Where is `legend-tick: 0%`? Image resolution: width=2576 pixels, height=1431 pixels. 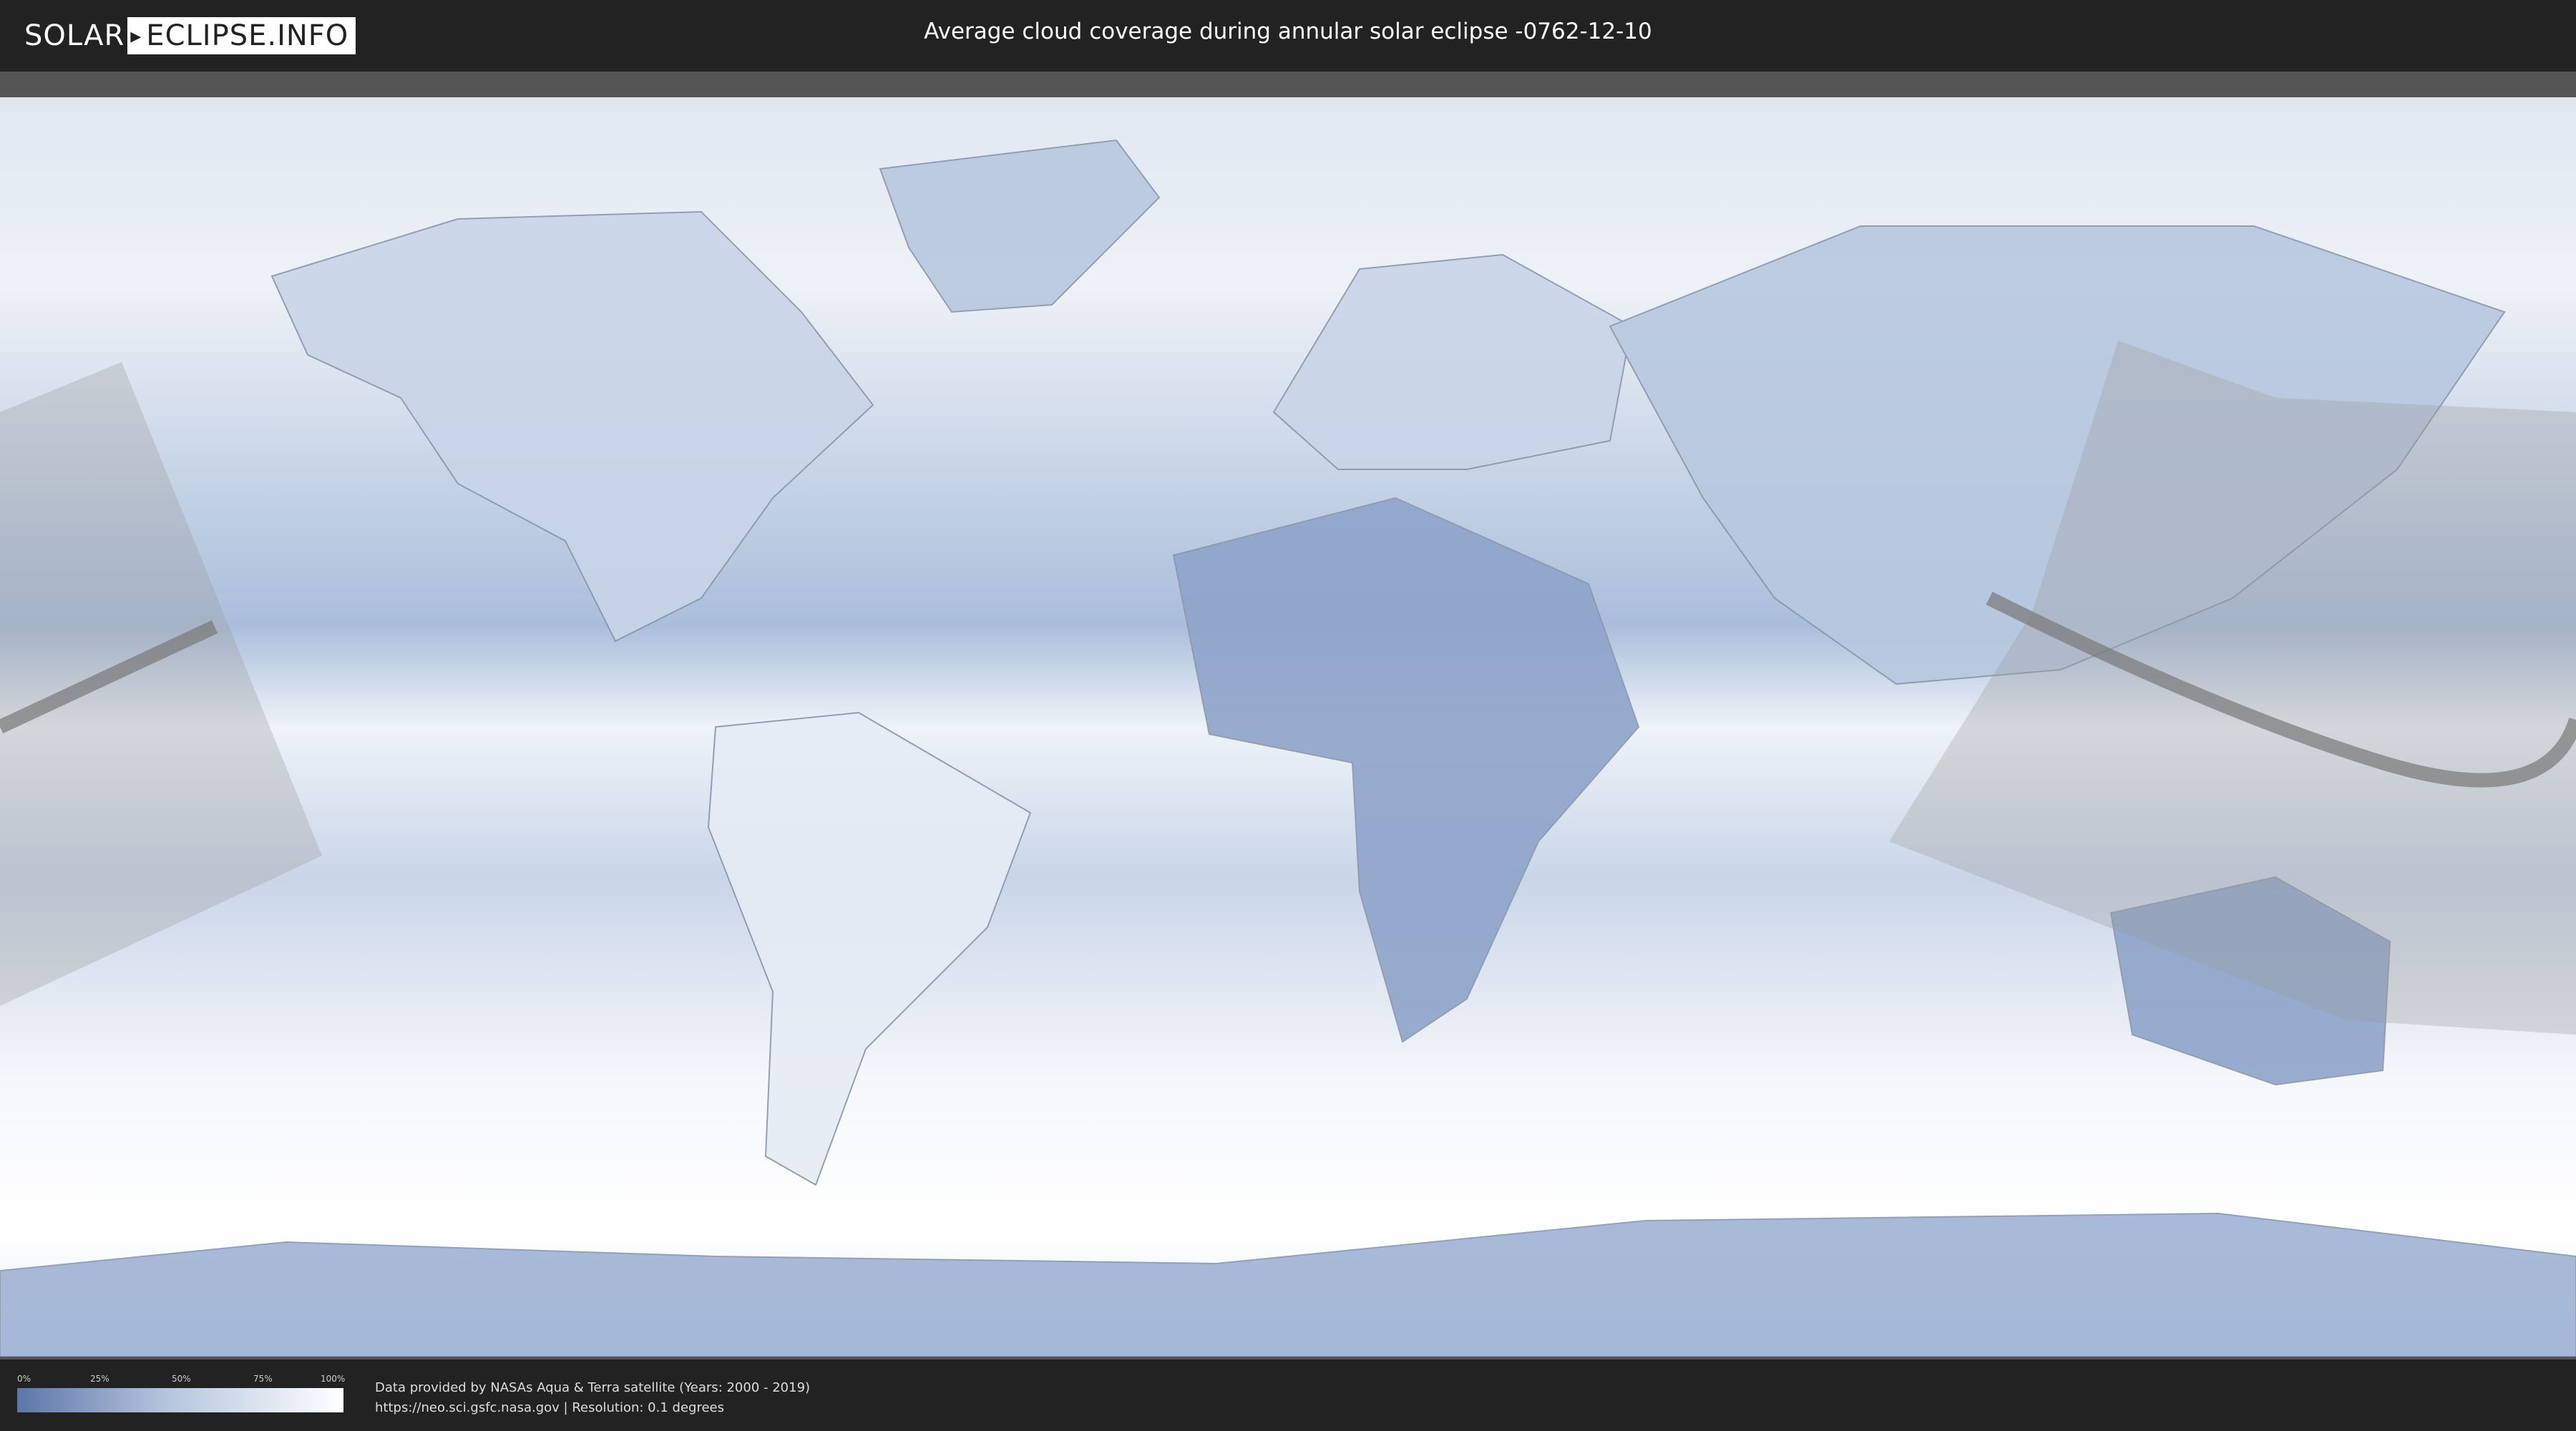
legend-tick: 0% is located at coordinates (24, 1379).